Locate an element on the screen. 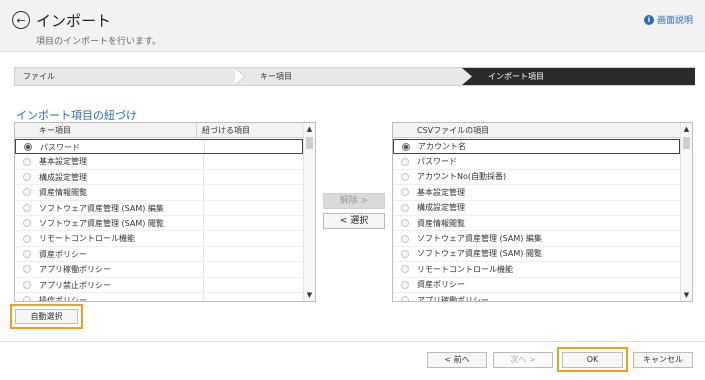 The height and width of the screenshot is (380, 705). header: ← インポート 項目のインポートを行います。 i 画面説明 is located at coordinates (352, 26).